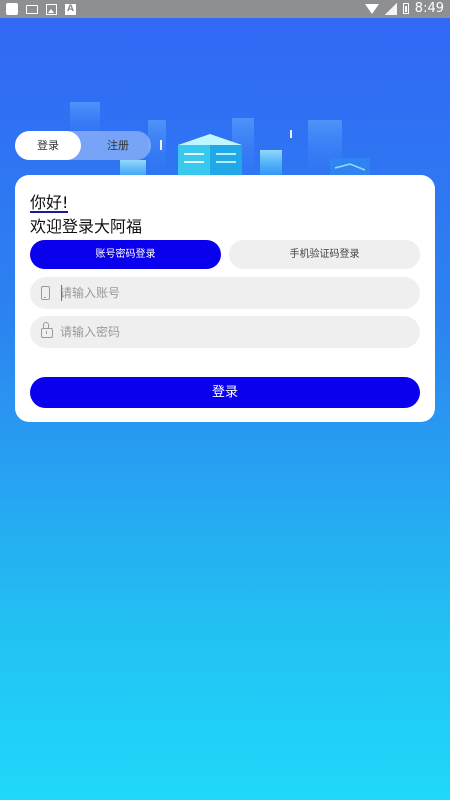 The image size is (450, 800). I want to click on password-login-mode-button: 账号密码登录, so click(125, 254).